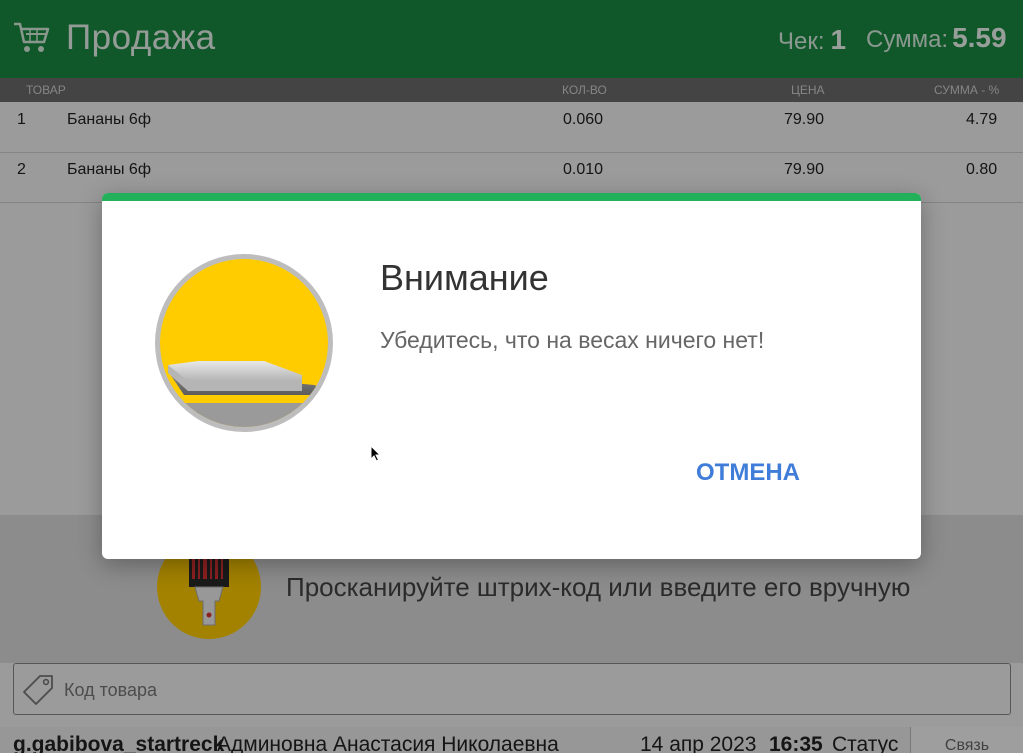 Image resolution: width=1023 pixels, height=753 pixels. I want to click on mouse-cursor-icon, so click(376, 453).